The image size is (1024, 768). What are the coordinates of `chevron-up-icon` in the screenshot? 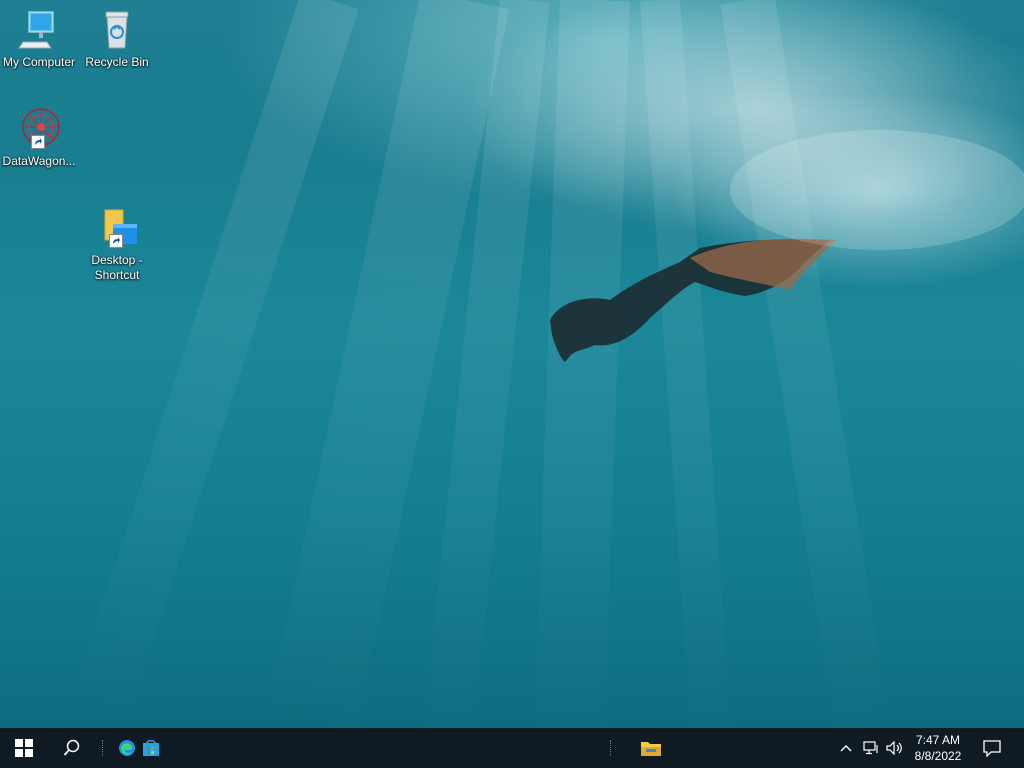 It's located at (846, 748).